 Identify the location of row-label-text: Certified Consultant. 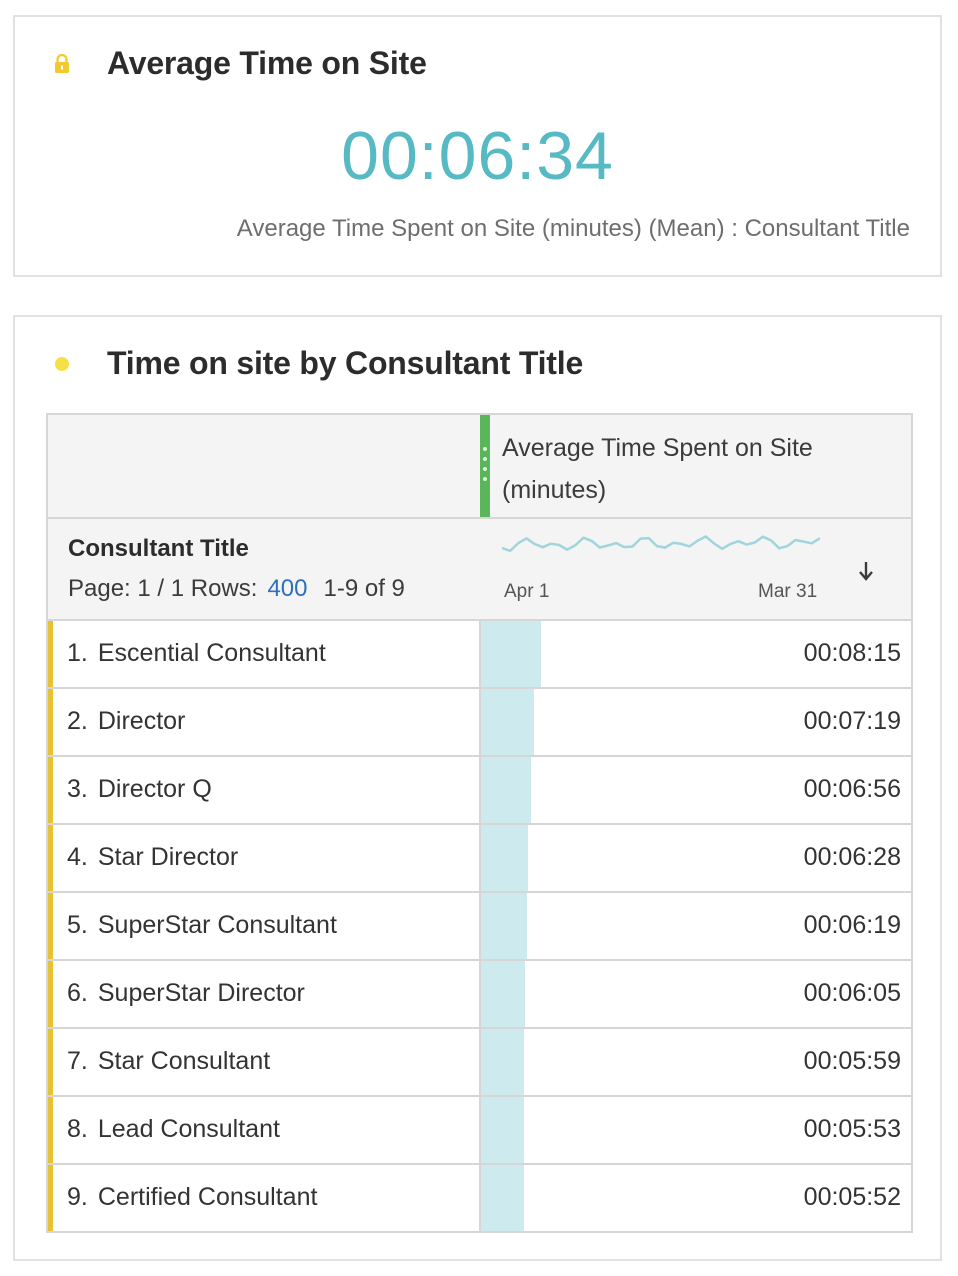
(207, 1197).